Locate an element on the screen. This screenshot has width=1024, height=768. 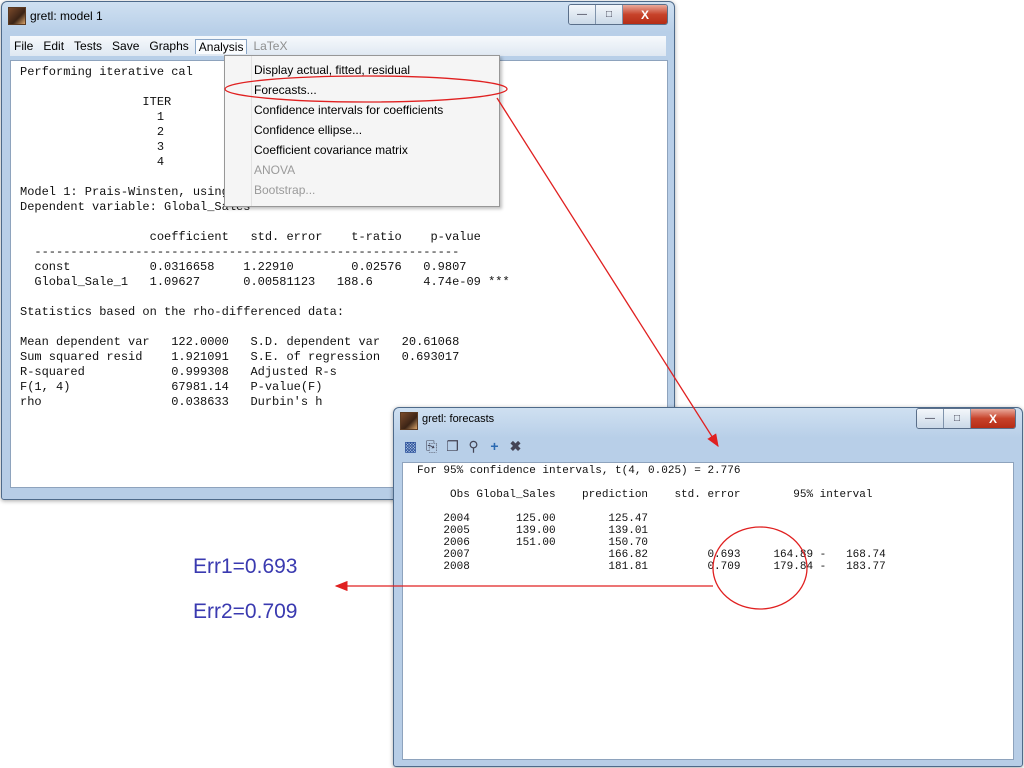
forecasts-pointer-arrow is located at coordinates (607, 272).